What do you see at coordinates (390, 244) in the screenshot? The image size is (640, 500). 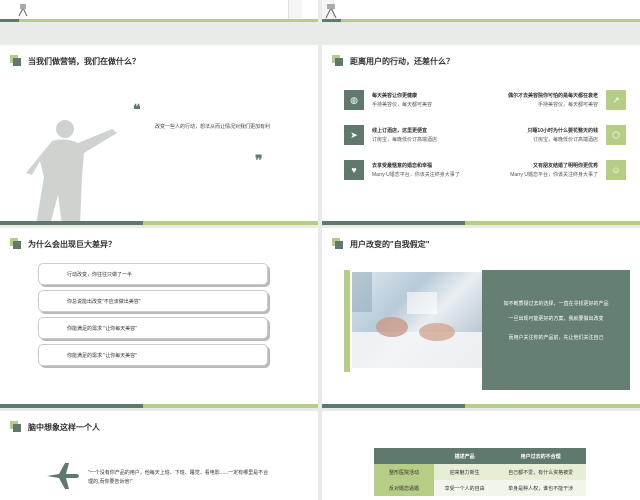 I see `slide-title: 用户改变的"自我假定"` at bounding box center [390, 244].